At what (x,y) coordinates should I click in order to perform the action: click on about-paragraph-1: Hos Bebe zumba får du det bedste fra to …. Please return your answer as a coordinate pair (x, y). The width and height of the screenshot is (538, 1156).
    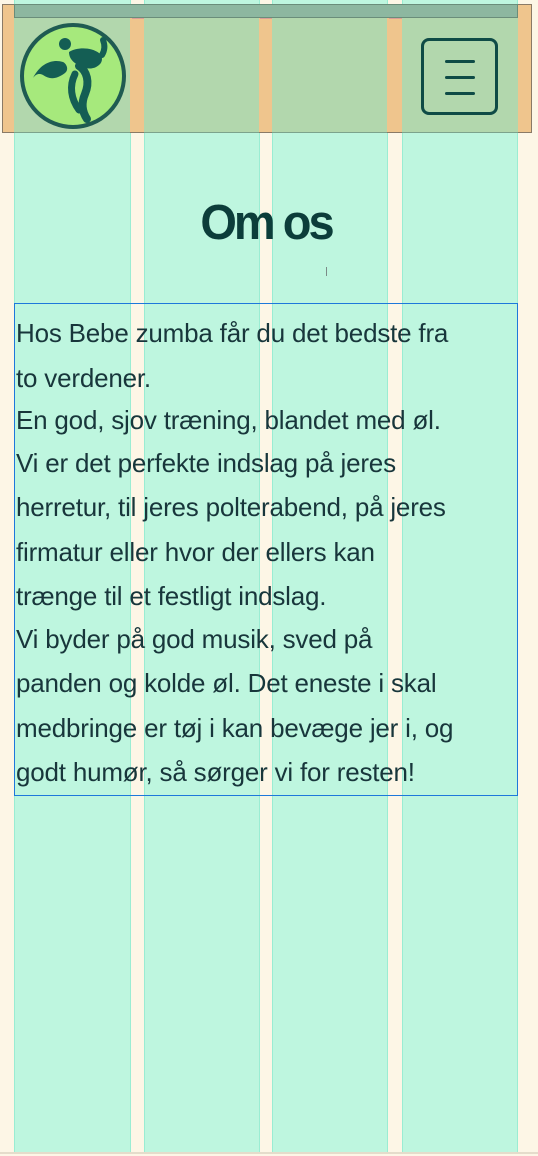
    Looking at the image, I should click on (232, 355).